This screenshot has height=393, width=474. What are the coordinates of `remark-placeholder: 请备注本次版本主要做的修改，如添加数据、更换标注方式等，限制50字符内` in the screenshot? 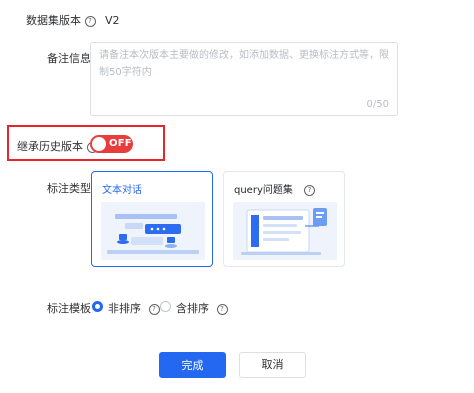 It's located at (244, 64).